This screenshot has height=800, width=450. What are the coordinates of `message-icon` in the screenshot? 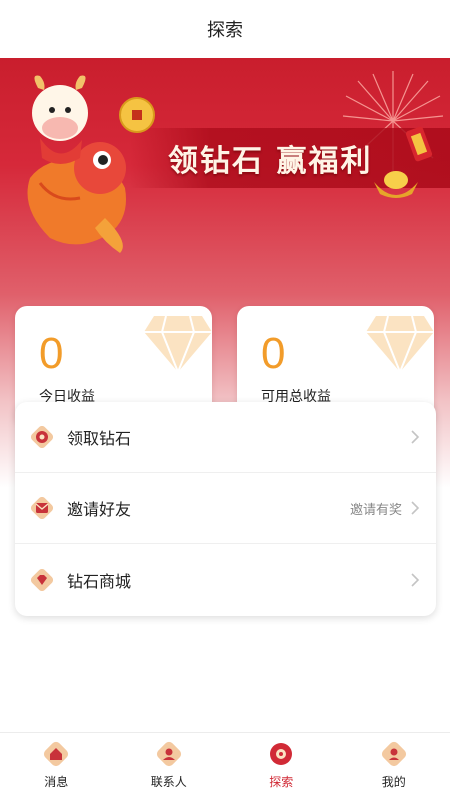 It's located at (56, 754).